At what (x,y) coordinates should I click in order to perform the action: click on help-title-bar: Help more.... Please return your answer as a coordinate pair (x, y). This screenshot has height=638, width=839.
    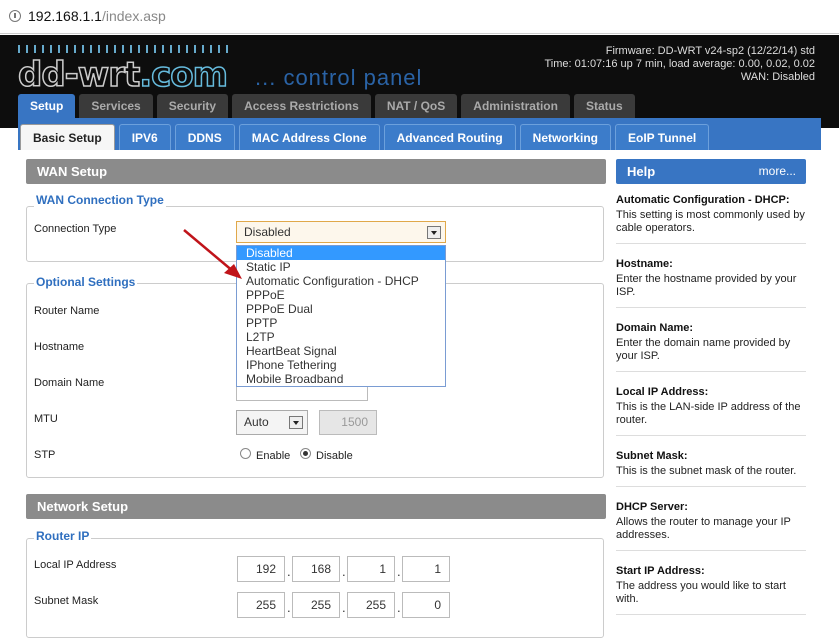
    Looking at the image, I should click on (711, 171).